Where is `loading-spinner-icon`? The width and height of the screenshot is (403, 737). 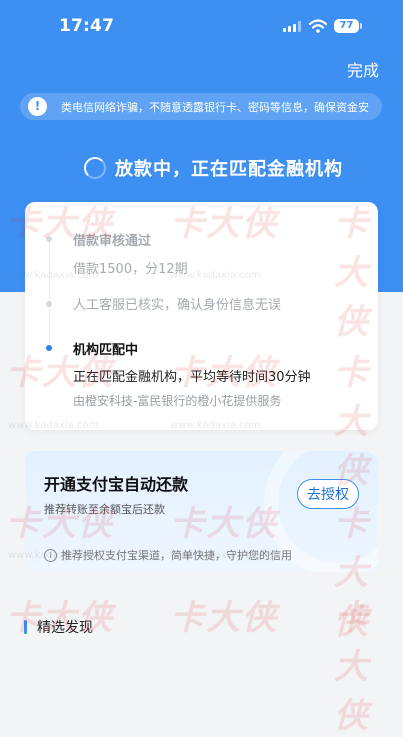
loading-spinner-icon is located at coordinates (95, 168).